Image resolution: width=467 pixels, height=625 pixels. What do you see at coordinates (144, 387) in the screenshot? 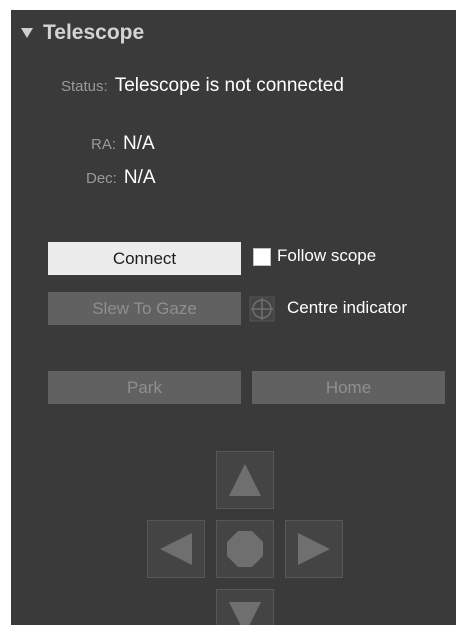
I see `park-button: Park` at bounding box center [144, 387].